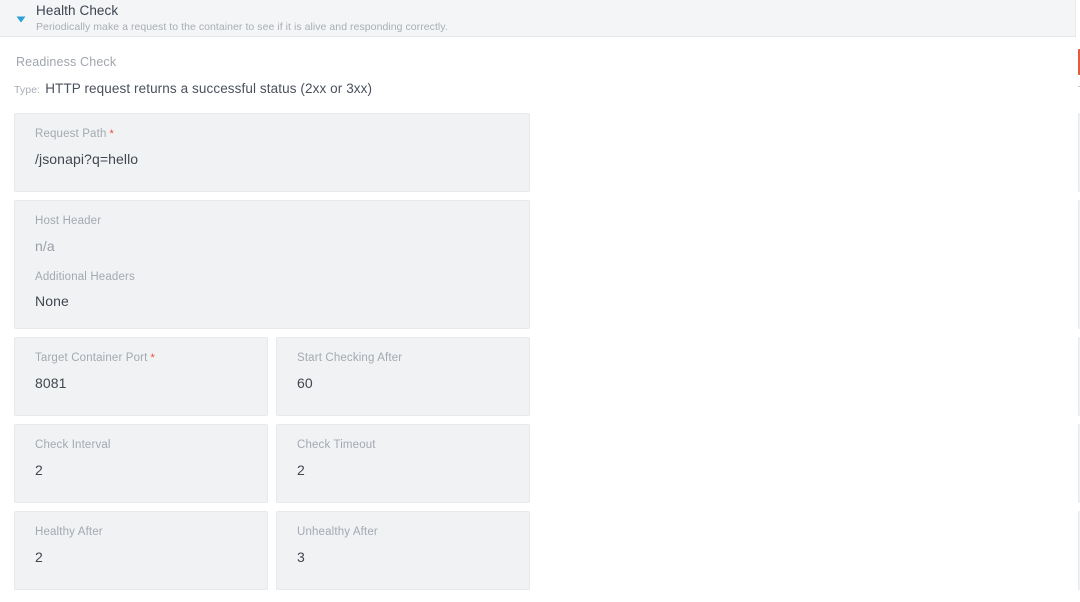 The height and width of the screenshot is (602, 1080). Describe the element at coordinates (301, 556) in the screenshot. I see `readiness-unhealthy-after-value: 3` at that location.